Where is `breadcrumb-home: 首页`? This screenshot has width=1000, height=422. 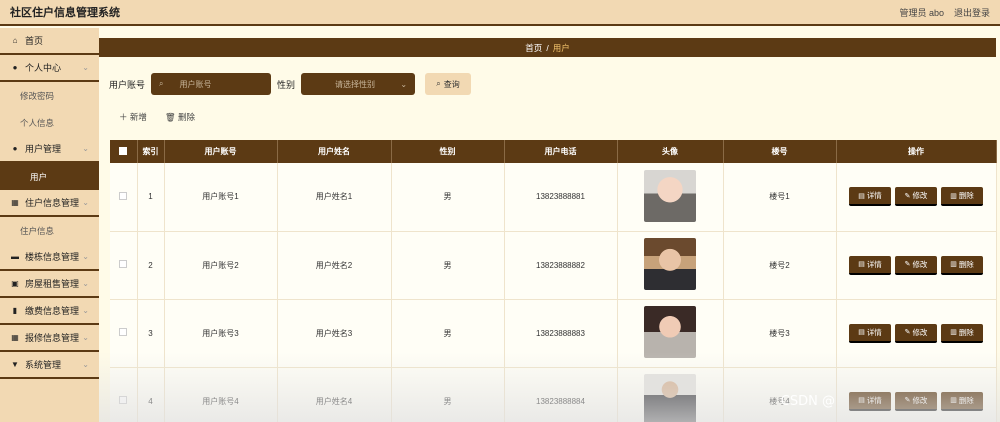
breadcrumb-home: 首页 is located at coordinates (533, 48).